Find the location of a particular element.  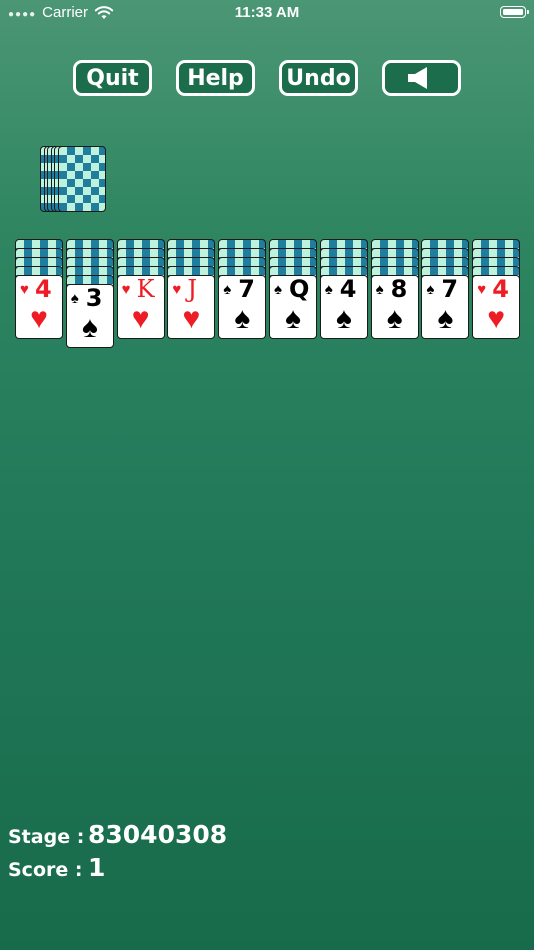

score-info: Score :1 is located at coordinates (56, 867).